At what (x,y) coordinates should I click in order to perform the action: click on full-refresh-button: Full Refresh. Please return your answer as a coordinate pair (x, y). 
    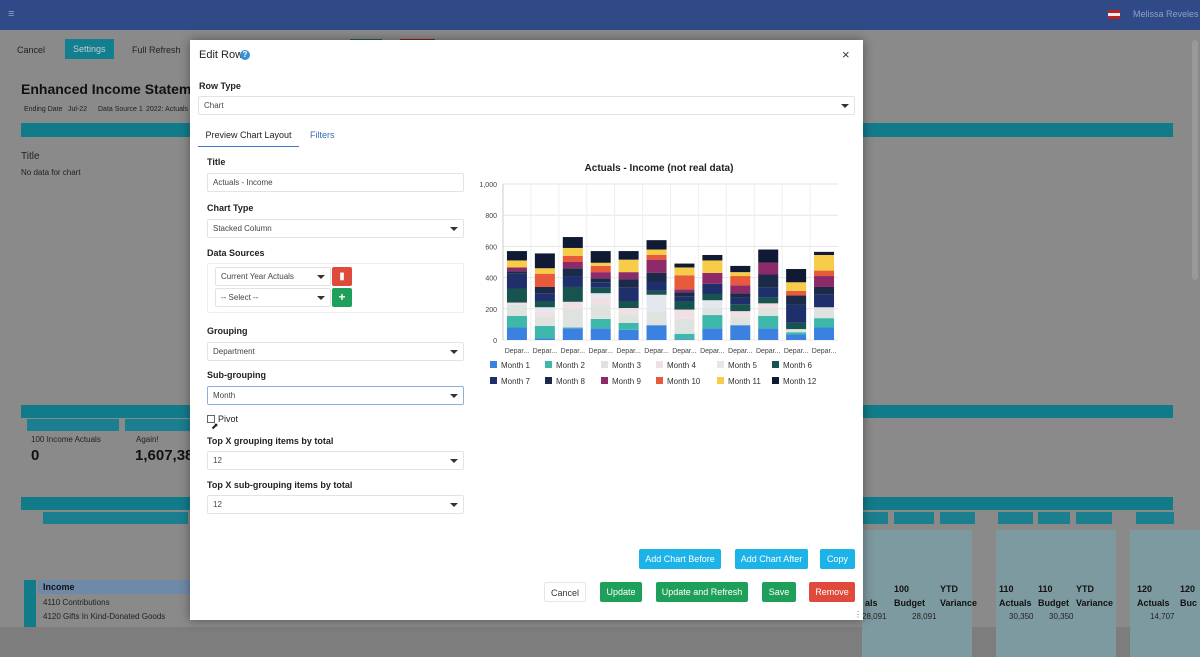
    Looking at the image, I should click on (156, 50).